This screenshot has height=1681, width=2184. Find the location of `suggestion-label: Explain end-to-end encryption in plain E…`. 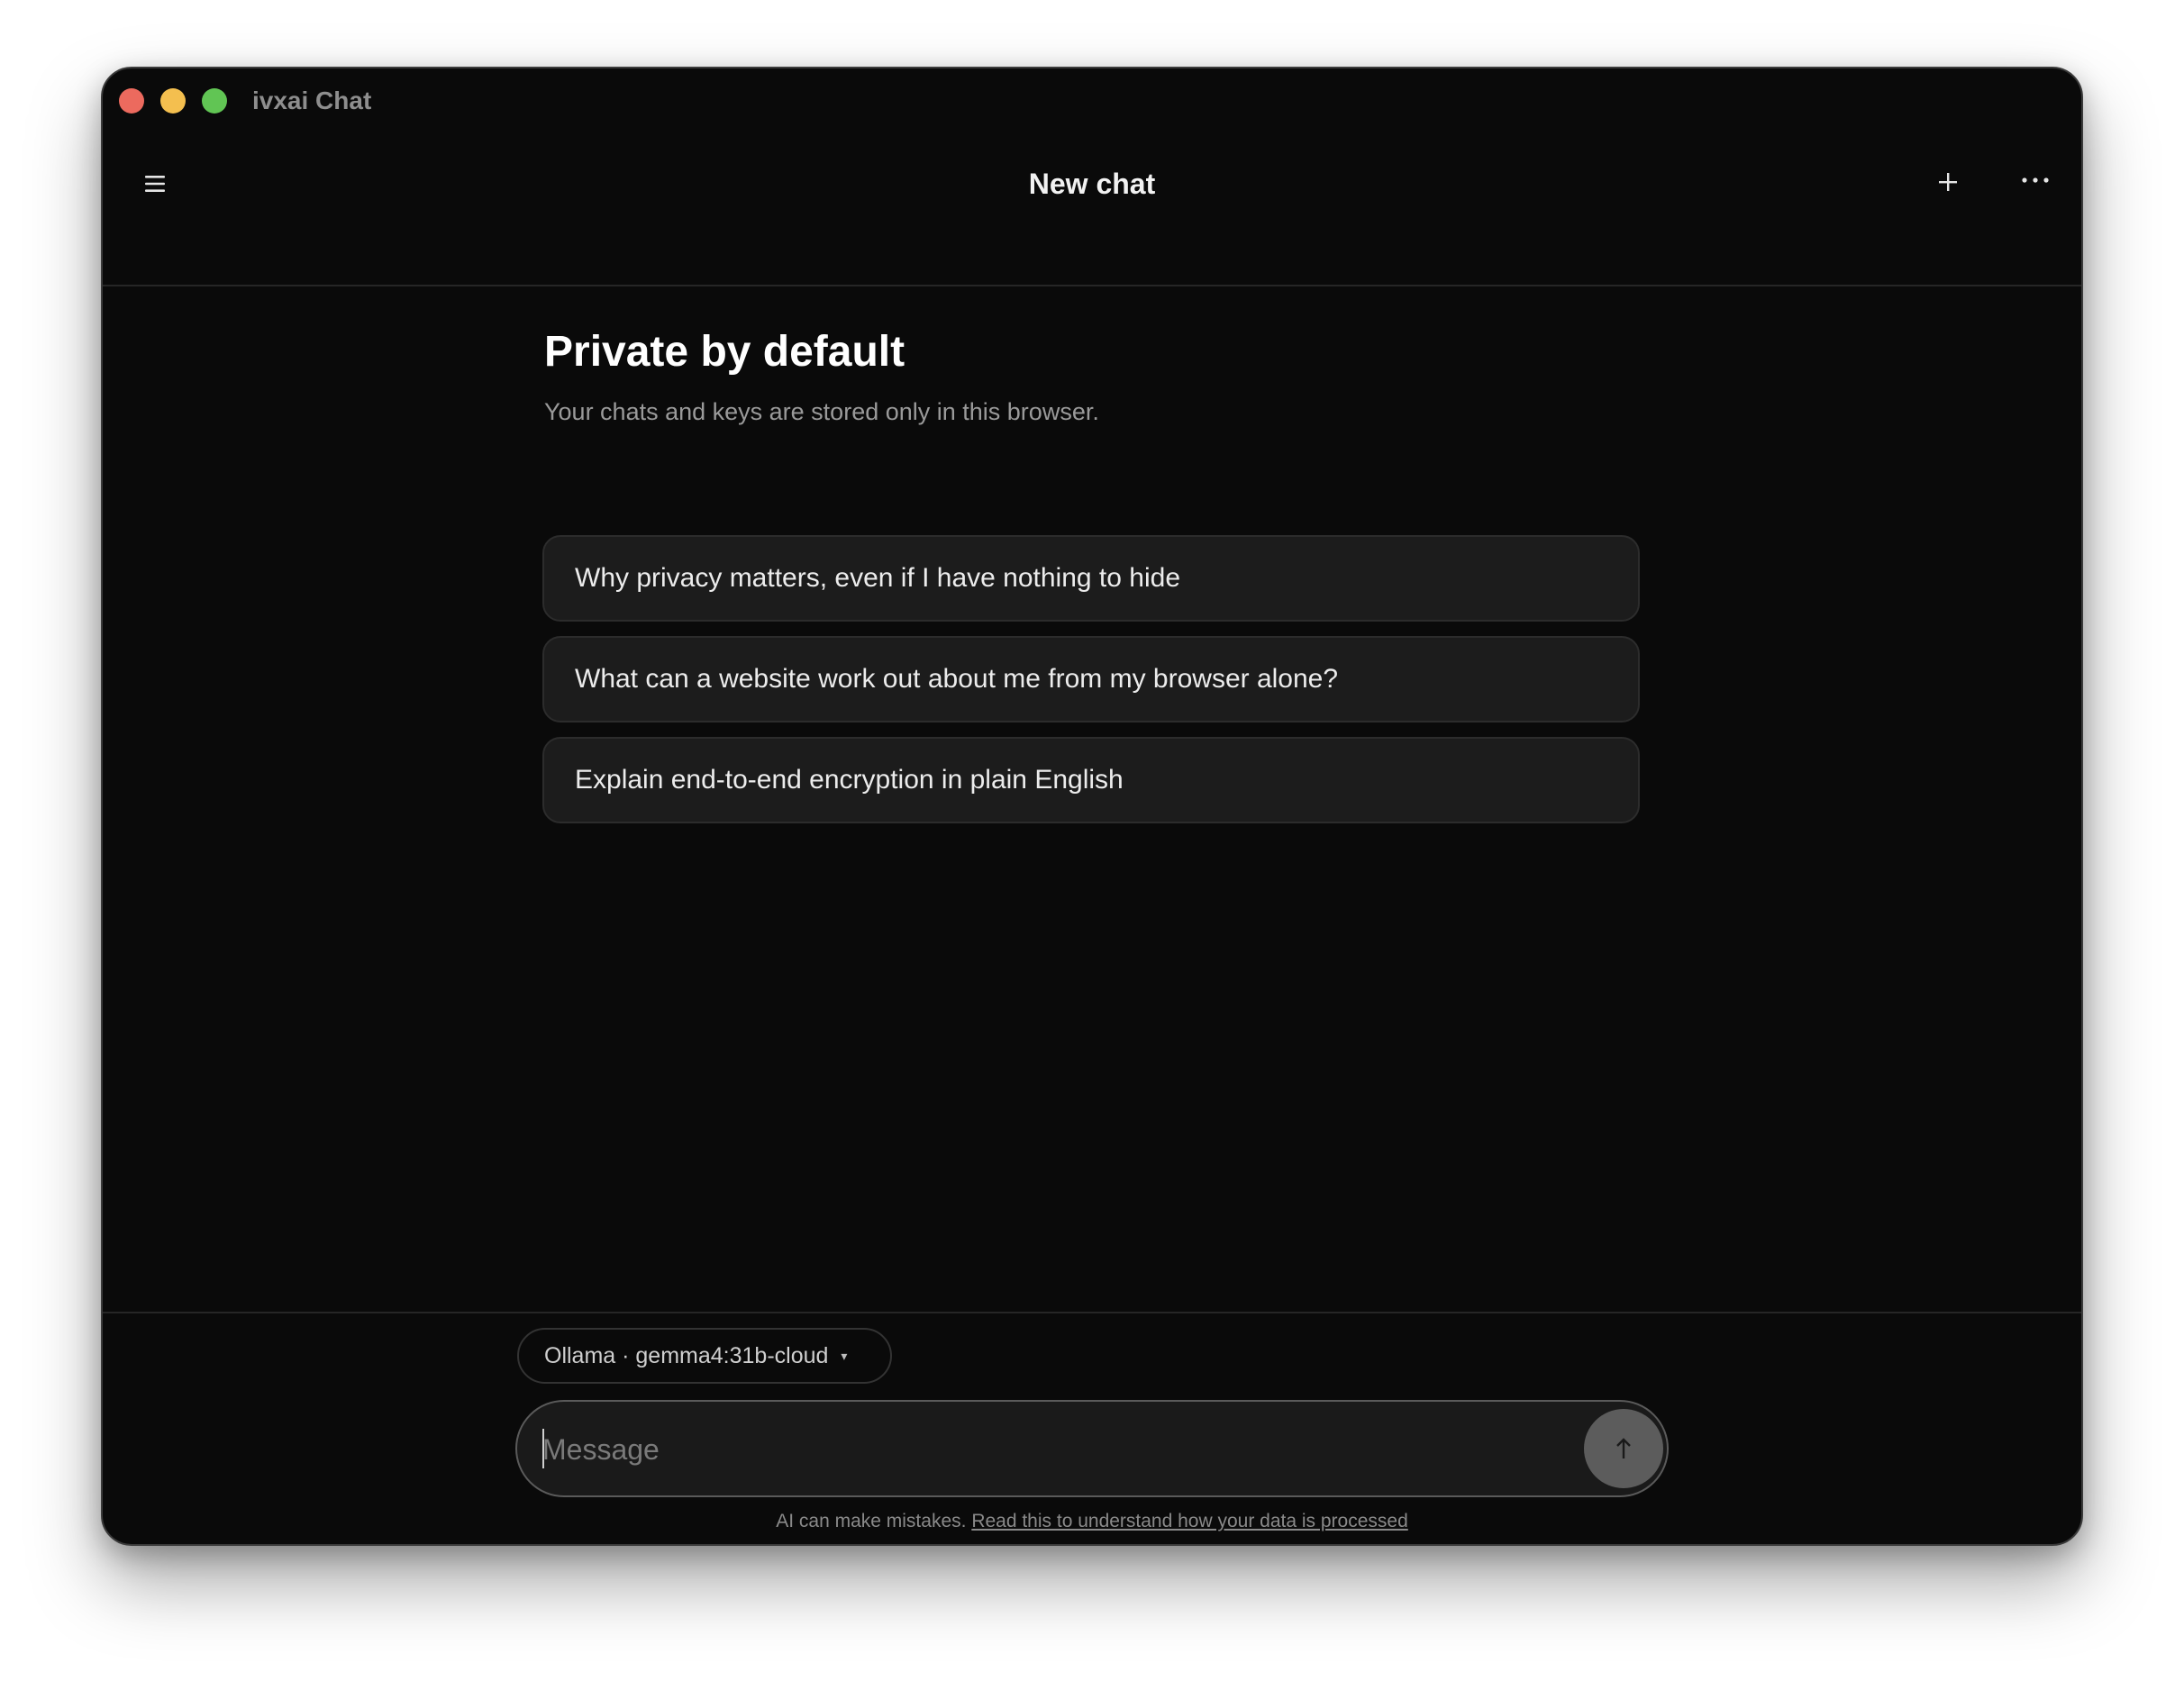

suggestion-label: Explain end-to-end encryption in plain E… is located at coordinates (849, 780).